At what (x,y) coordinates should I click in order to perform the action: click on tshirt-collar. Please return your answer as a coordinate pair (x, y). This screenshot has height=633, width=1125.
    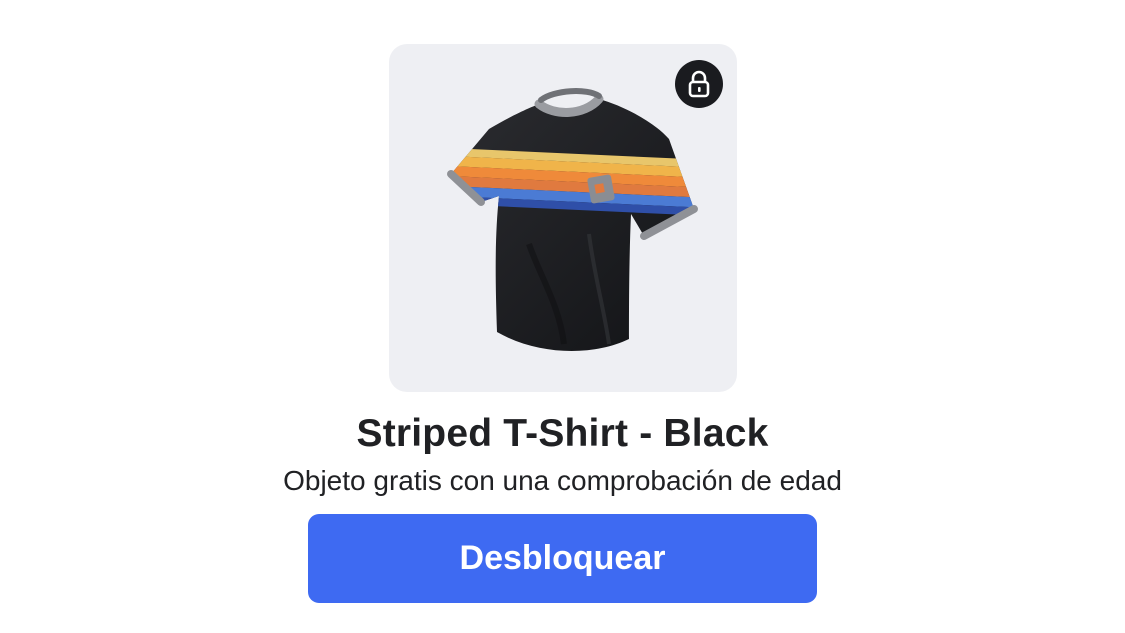
    Looking at the image, I should click on (569, 105).